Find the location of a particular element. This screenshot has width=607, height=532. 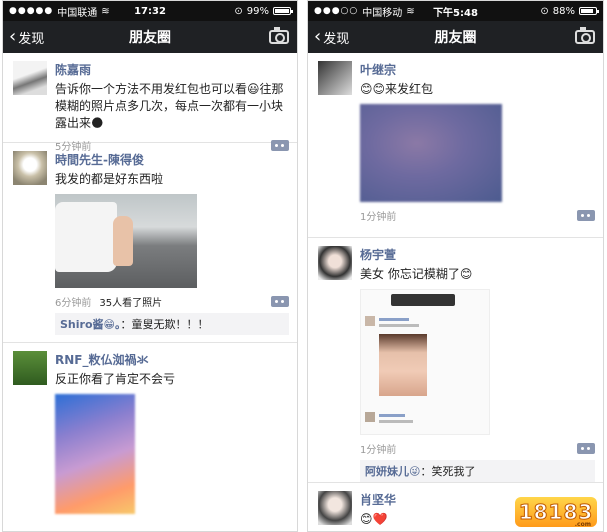

embedded-toast is located at coordinates (423, 300).